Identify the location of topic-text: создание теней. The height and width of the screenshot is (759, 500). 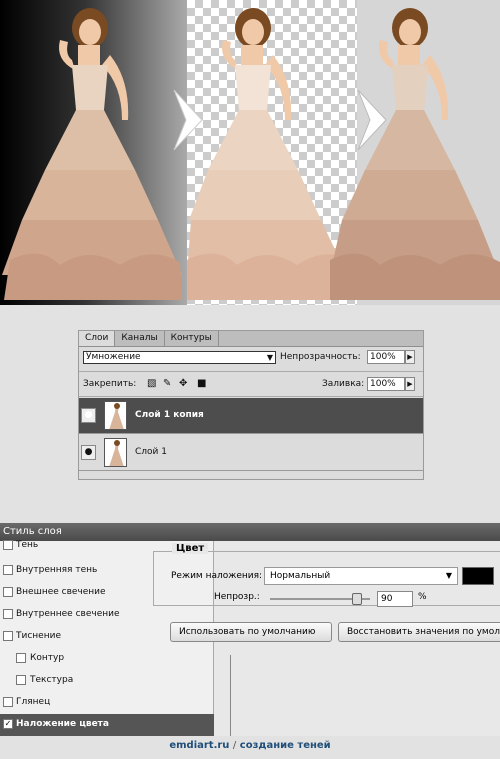
(285, 745).